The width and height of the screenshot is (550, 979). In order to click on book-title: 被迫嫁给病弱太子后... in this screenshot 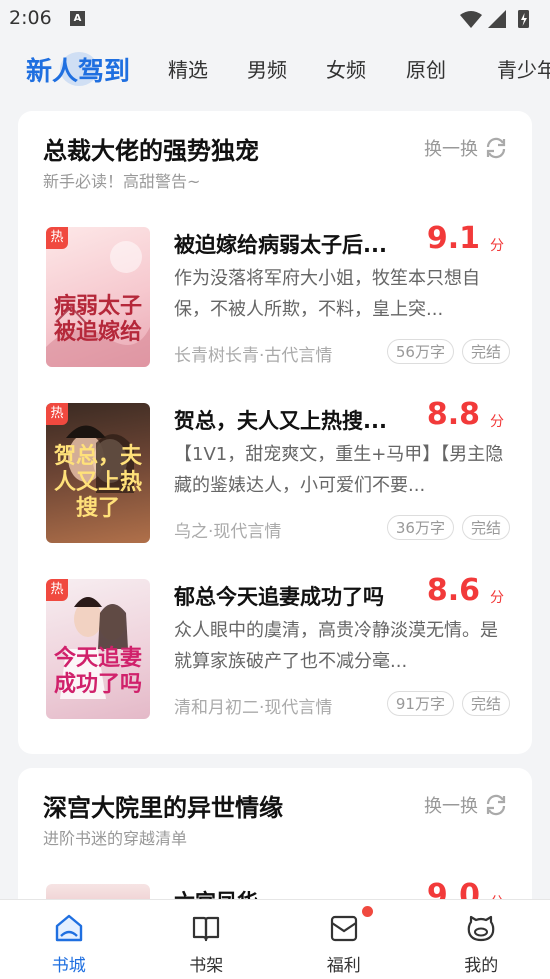, I will do `click(280, 245)`.